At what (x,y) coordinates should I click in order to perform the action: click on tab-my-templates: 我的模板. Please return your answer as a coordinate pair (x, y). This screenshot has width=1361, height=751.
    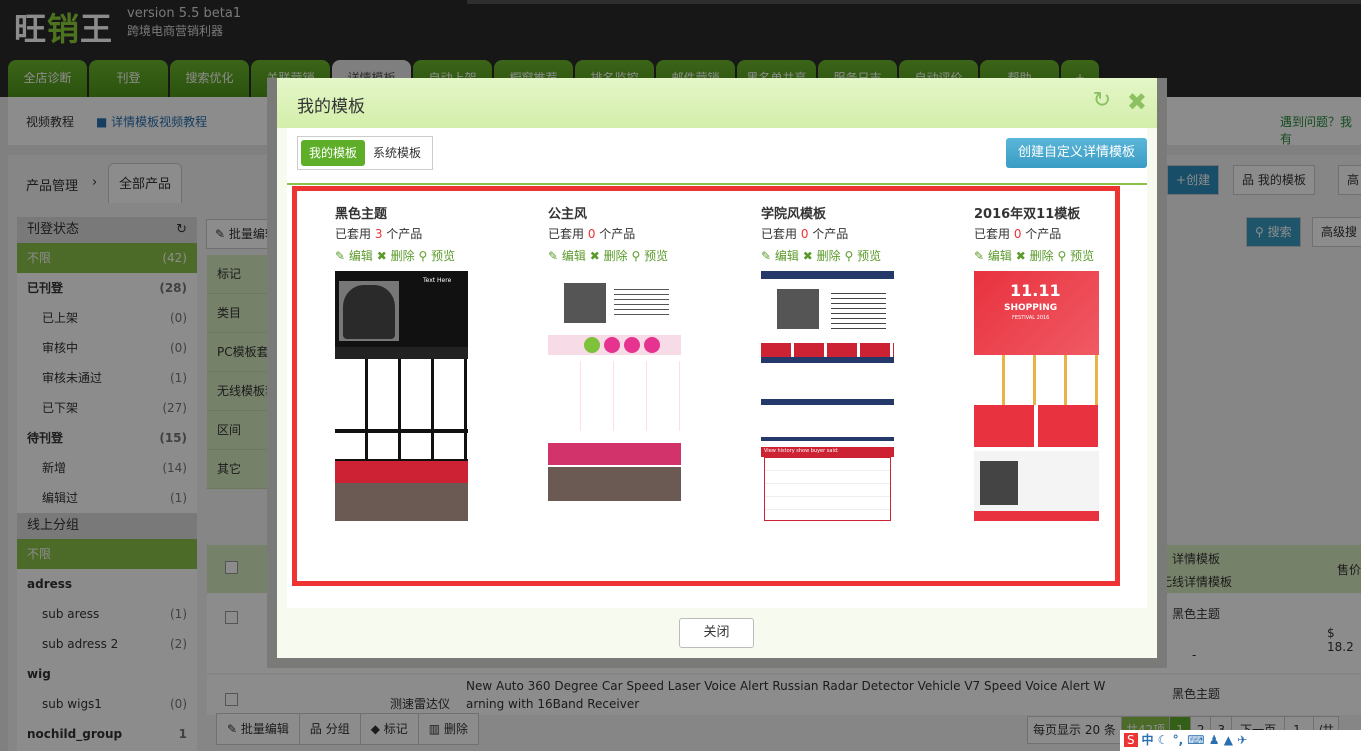
    Looking at the image, I should click on (333, 153).